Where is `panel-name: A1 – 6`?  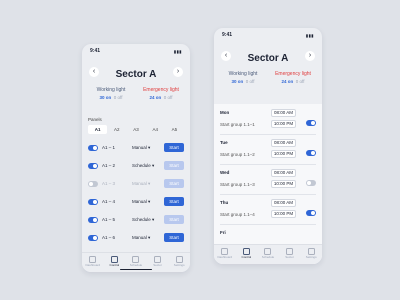 panel-name: A1 – 6 is located at coordinates (109, 237).